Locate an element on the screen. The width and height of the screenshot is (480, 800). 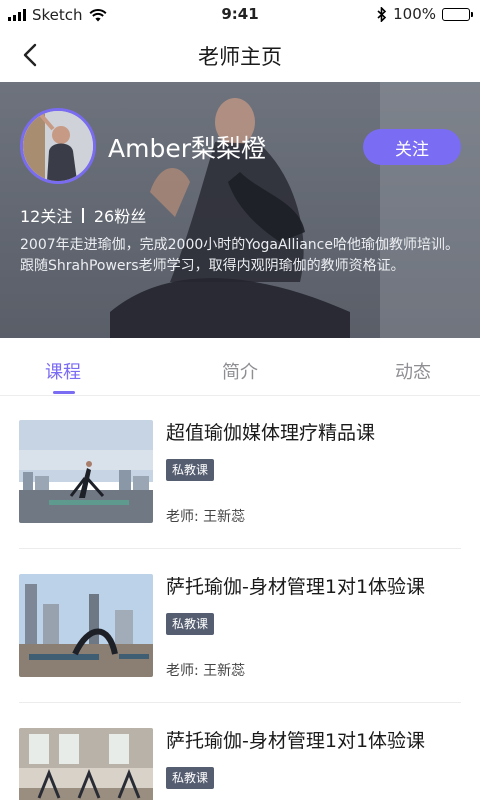
follow-stats: 12关注 26粉丝 is located at coordinates (83, 215).